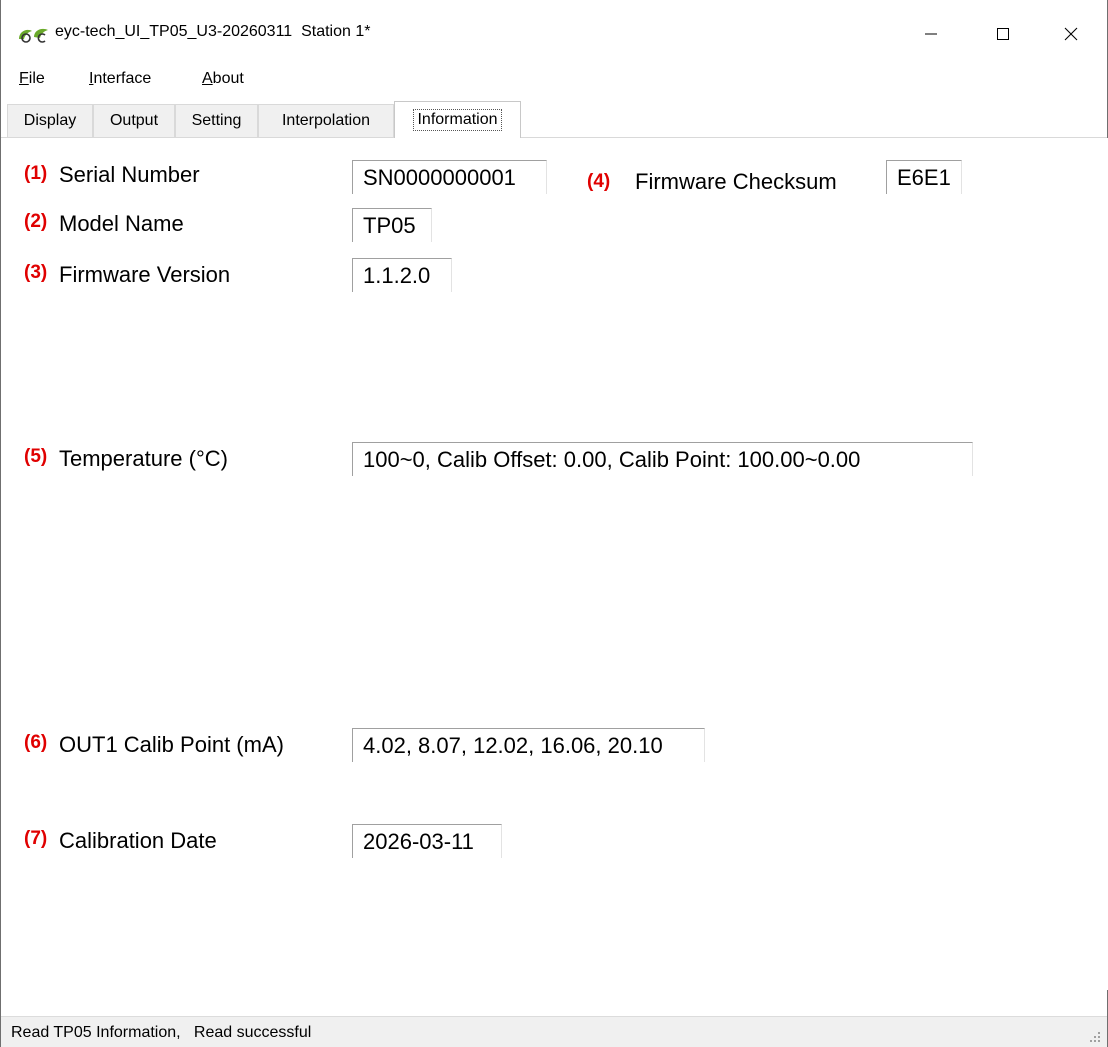 Image resolution: width=1108 pixels, height=1047 pixels. Describe the element at coordinates (36, 272) in the screenshot. I see `annotation-3: (3)` at that location.